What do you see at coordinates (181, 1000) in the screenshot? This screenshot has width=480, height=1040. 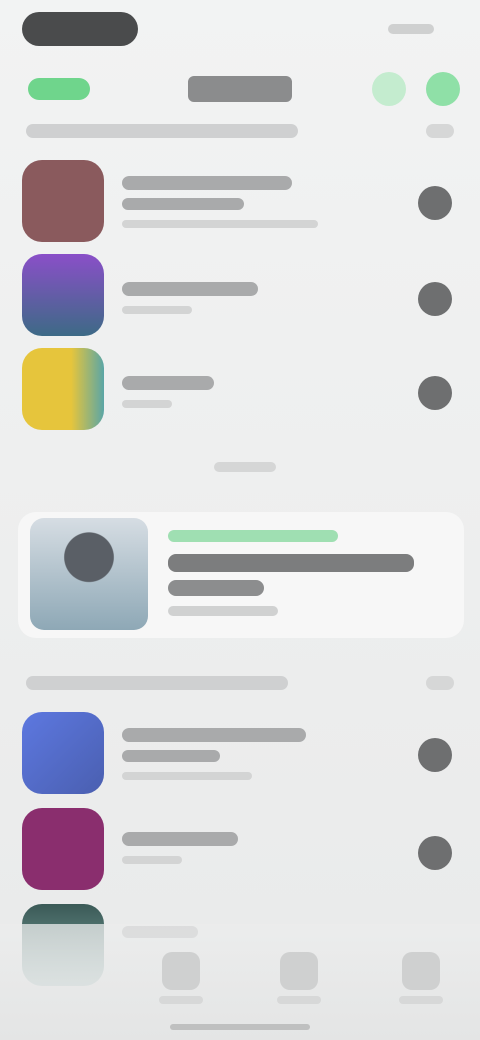 I see `tab-label-today` at bounding box center [181, 1000].